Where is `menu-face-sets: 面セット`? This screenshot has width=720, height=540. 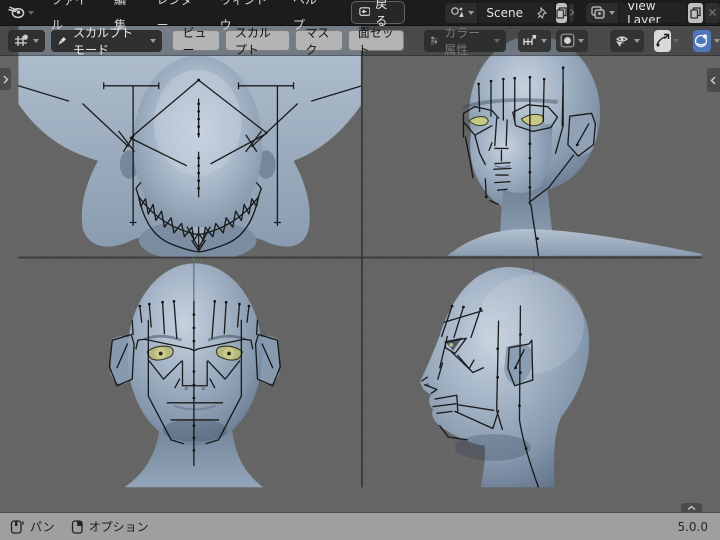
menu-face-sets: 面セット is located at coordinates (376, 41).